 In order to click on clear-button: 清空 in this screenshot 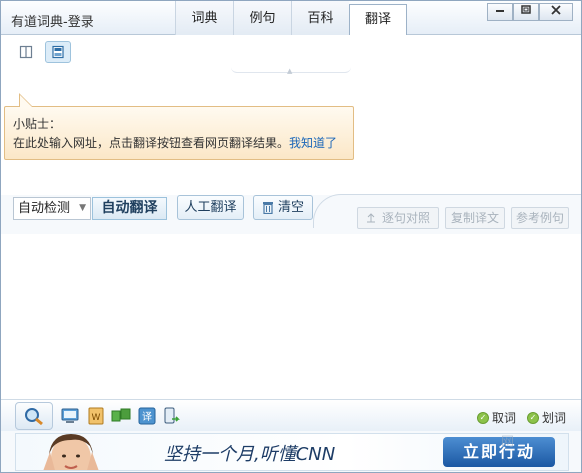, I will do `click(283, 207)`.